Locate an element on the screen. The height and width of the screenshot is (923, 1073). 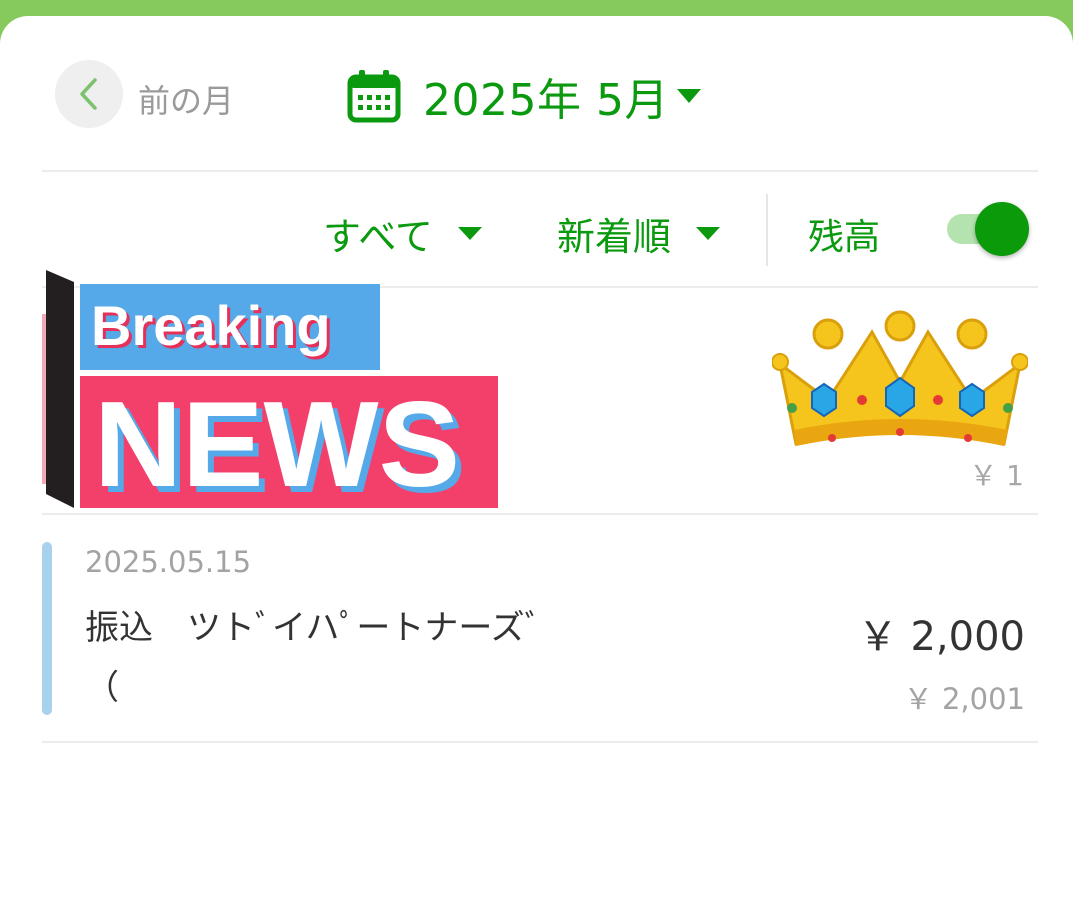
previous-month-button is located at coordinates (89, 94).